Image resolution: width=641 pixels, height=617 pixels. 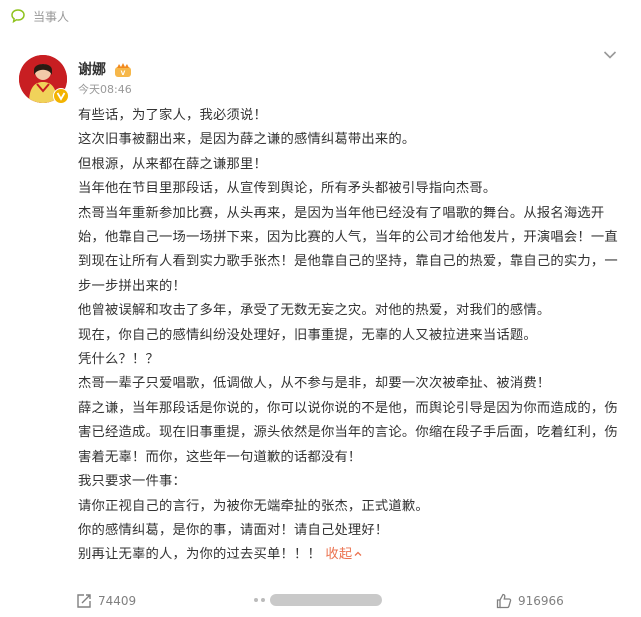 What do you see at coordinates (51, 17) in the screenshot?
I see `topic-label: 当事人` at bounding box center [51, 17].